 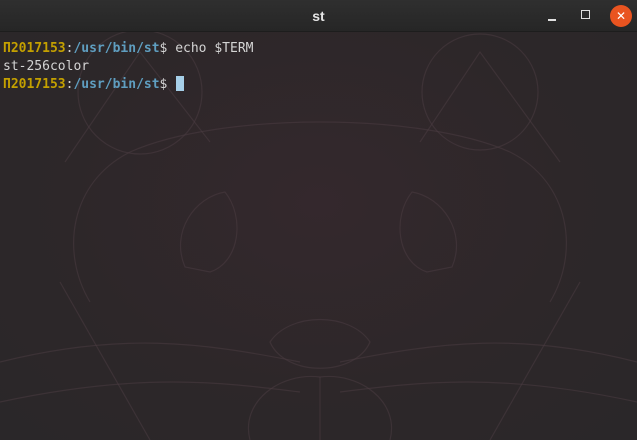 What do you see at coordinates (552, 16) in the screenshot?
I see `minimize-button` at bounding box center [552, 16].